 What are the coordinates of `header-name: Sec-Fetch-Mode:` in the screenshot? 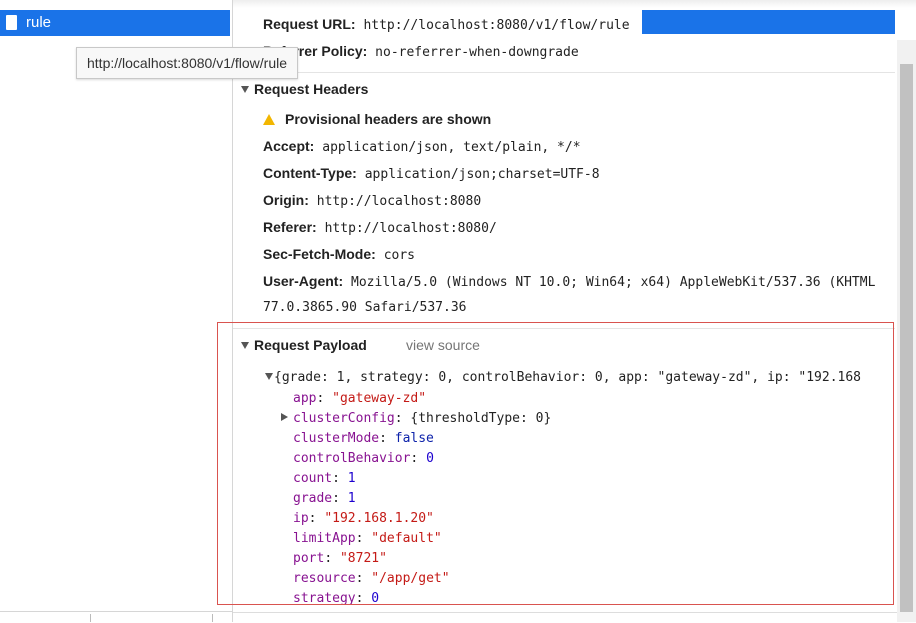 It's located at (319, 254).